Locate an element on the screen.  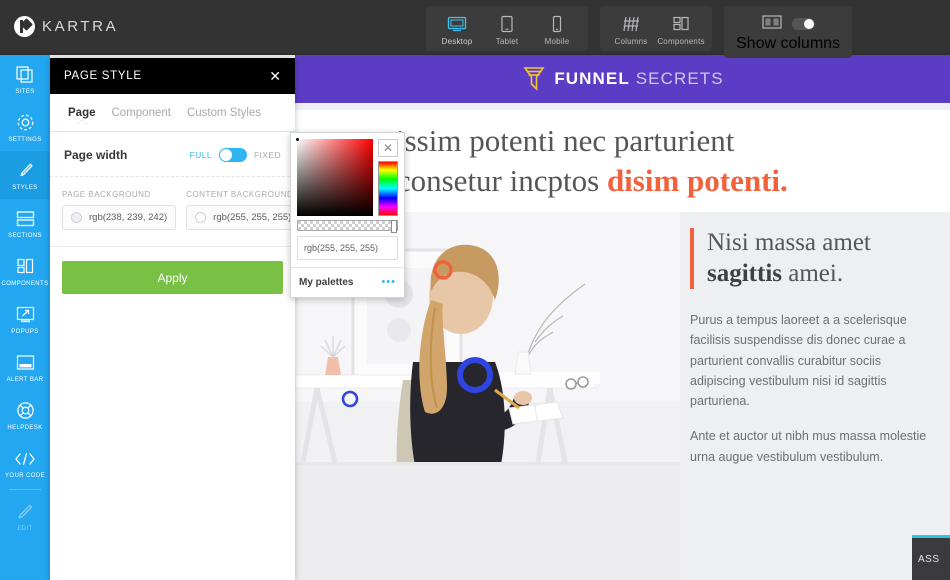
site-banner: FUNNEL SECRETS is located at coordinates (622, 79).